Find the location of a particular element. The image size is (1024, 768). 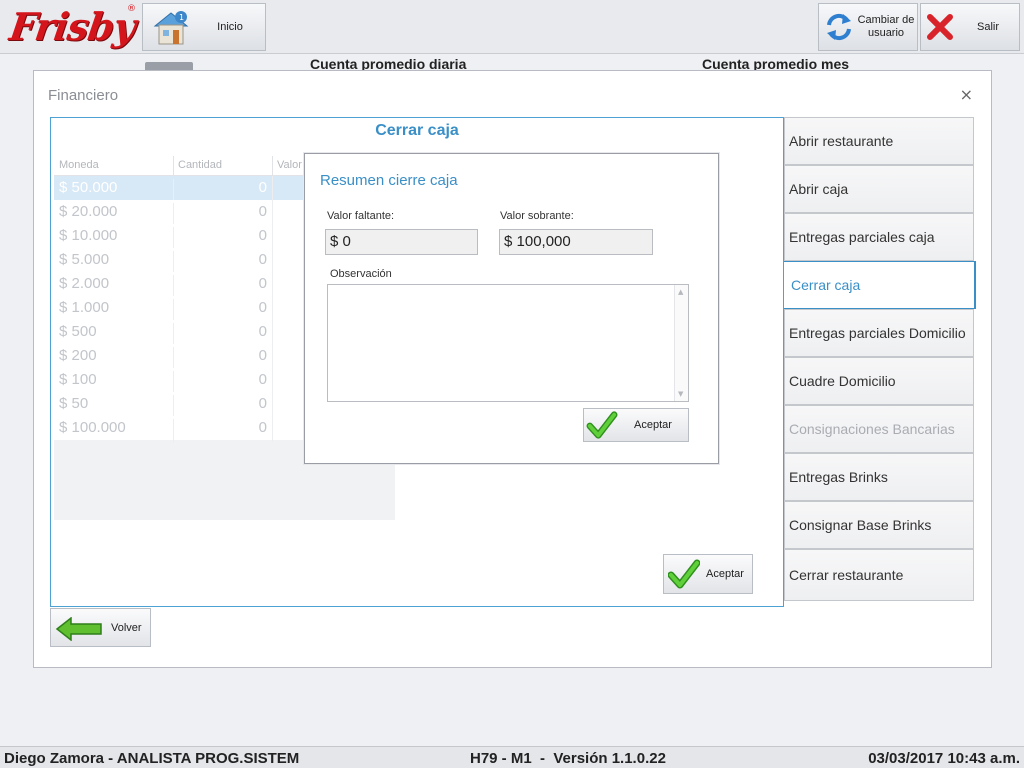

financiero-title: Financiero is located at coordinates (83, 95).